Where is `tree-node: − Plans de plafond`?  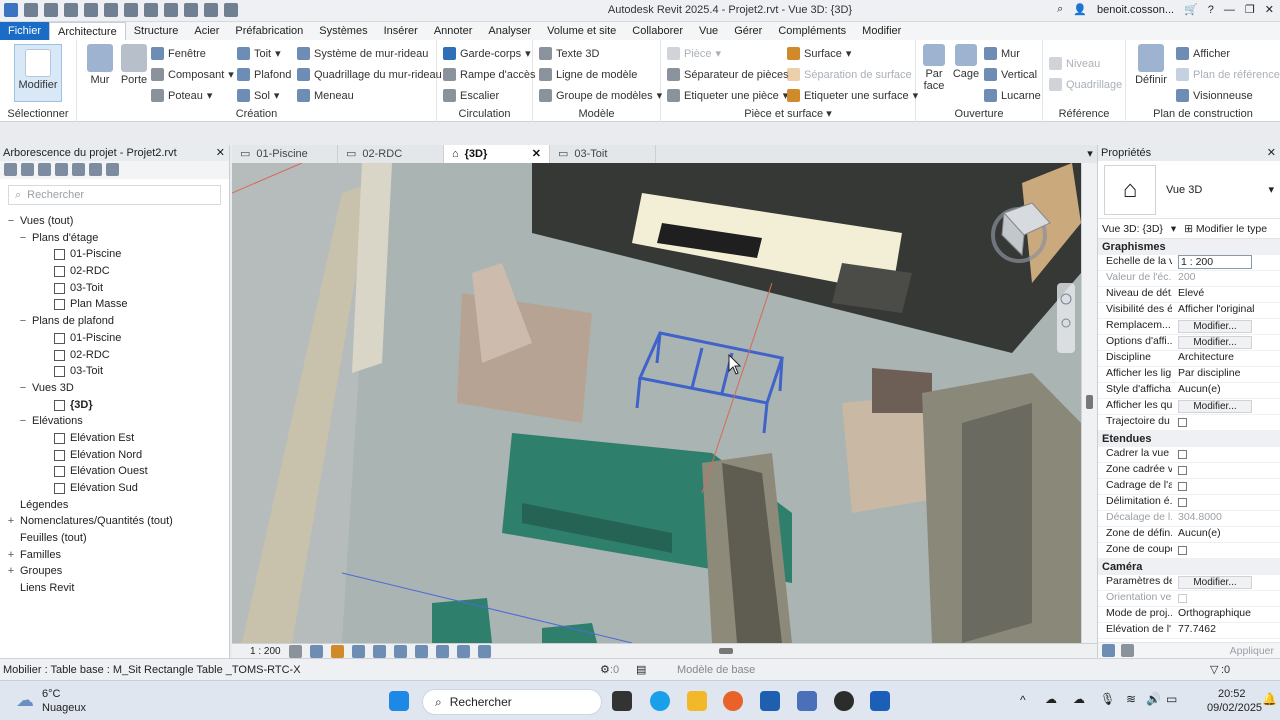
tree-node: − Plans de plafond is located at coordinates (115, 321).